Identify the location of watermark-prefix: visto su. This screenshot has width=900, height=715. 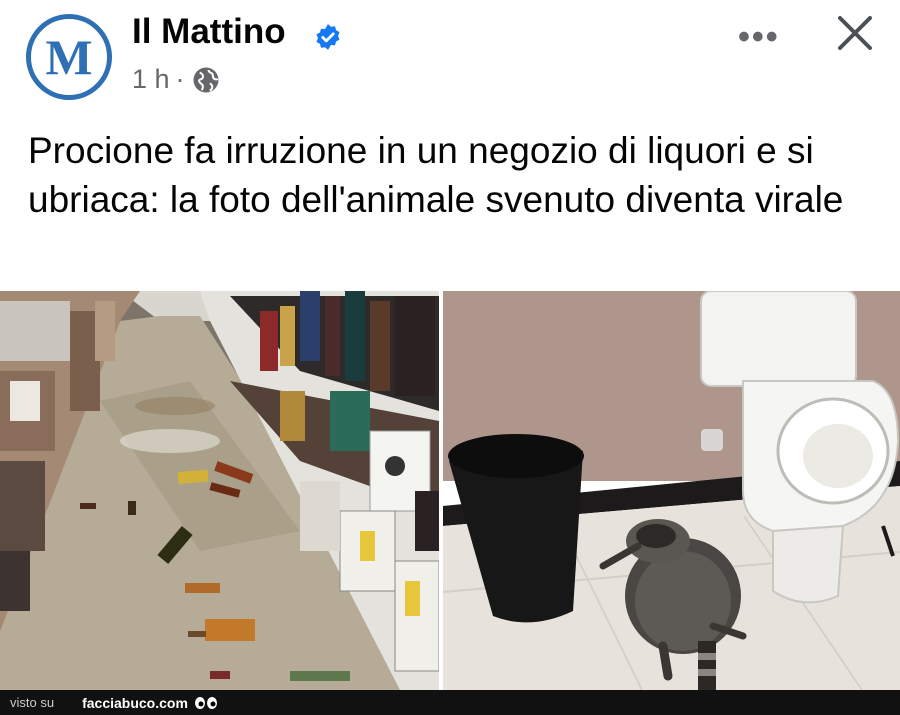
(32, 702).